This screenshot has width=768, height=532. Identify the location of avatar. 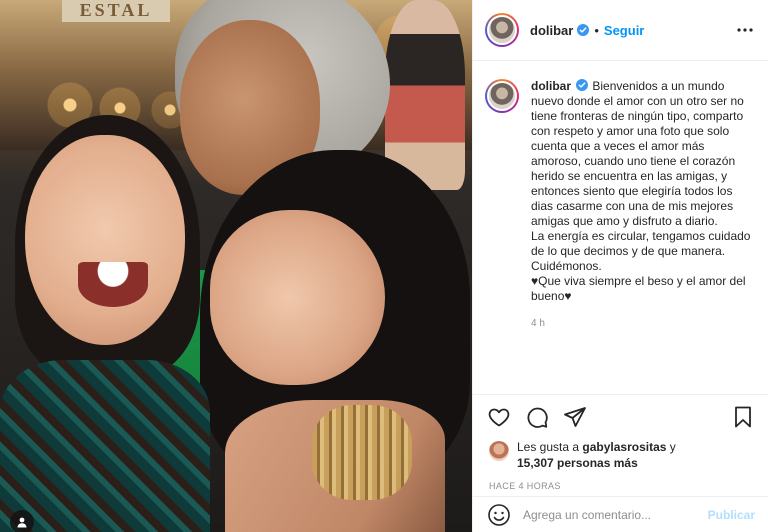
(502, 30).